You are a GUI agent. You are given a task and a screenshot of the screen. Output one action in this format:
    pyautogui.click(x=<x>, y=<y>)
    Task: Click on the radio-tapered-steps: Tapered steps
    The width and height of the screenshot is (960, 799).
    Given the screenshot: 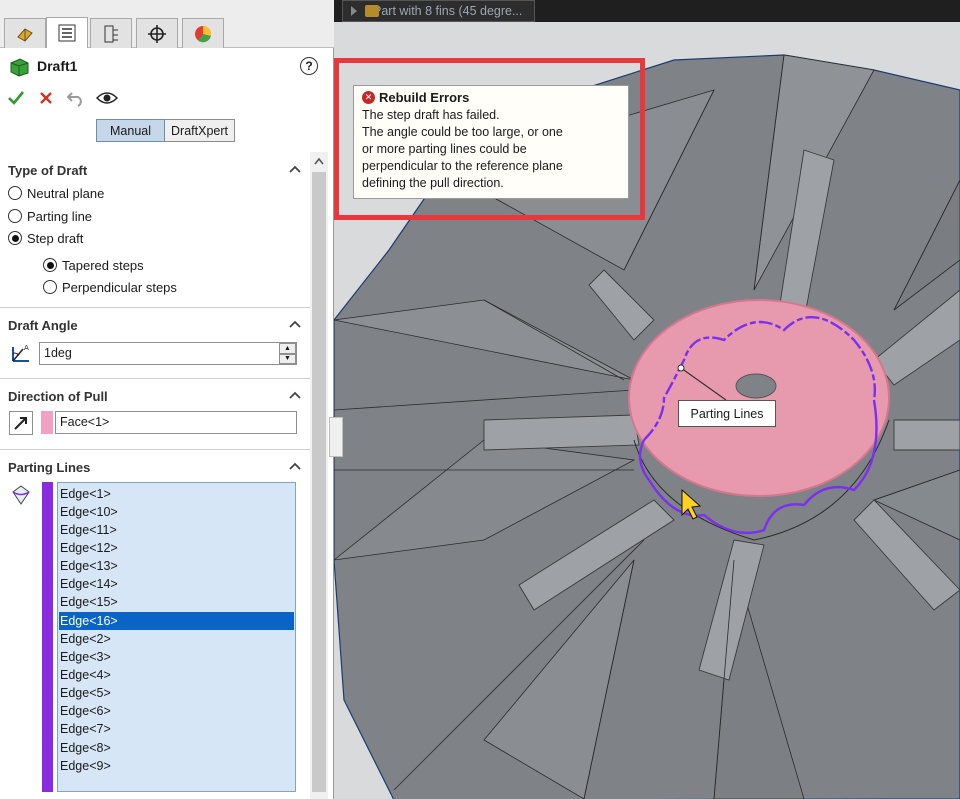 What is the action you would take?
    pyautogui.click(x=93, y=265)
    